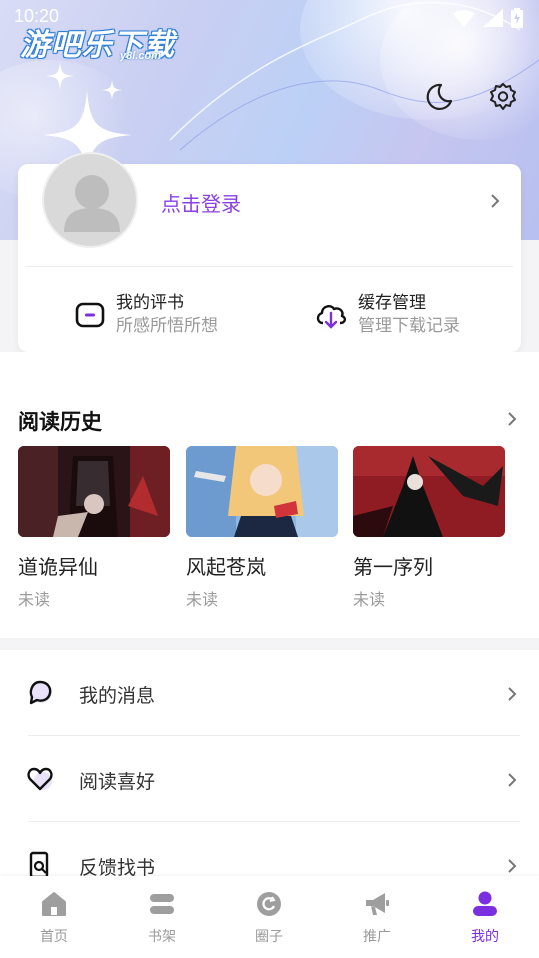 The width and height of the screenshot is (539, 958). What do you see at coordinates (269, 937) in the screenshot?
I see `nav-label: 圈子` at bounding box center [269, 937].